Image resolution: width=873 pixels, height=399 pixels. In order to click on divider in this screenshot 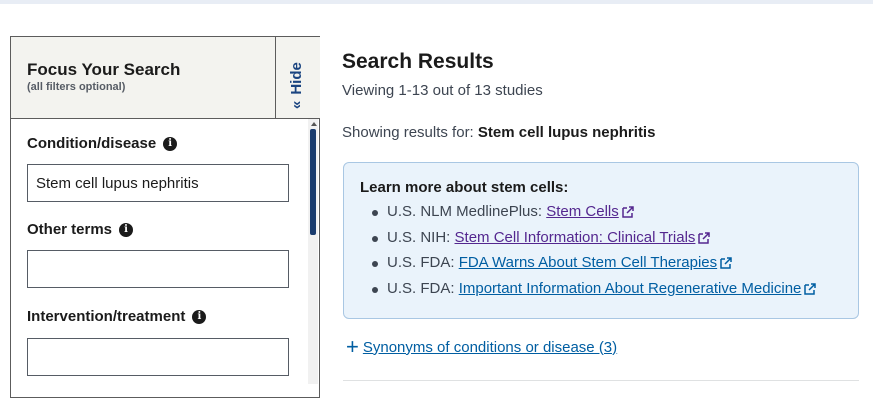, I will do `click(601, 380)`.